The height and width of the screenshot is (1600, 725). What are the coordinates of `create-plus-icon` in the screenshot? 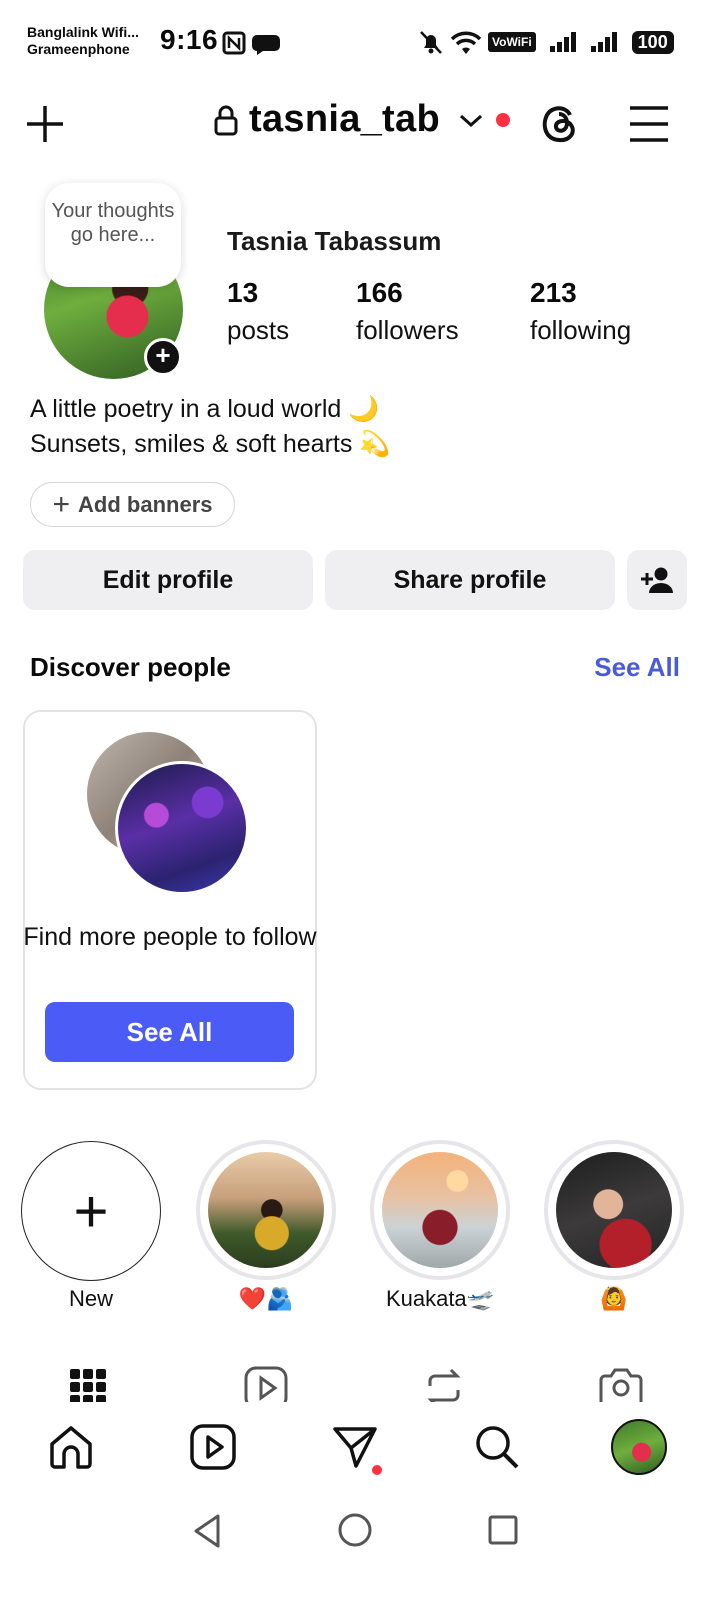 It's located at (45, 124).